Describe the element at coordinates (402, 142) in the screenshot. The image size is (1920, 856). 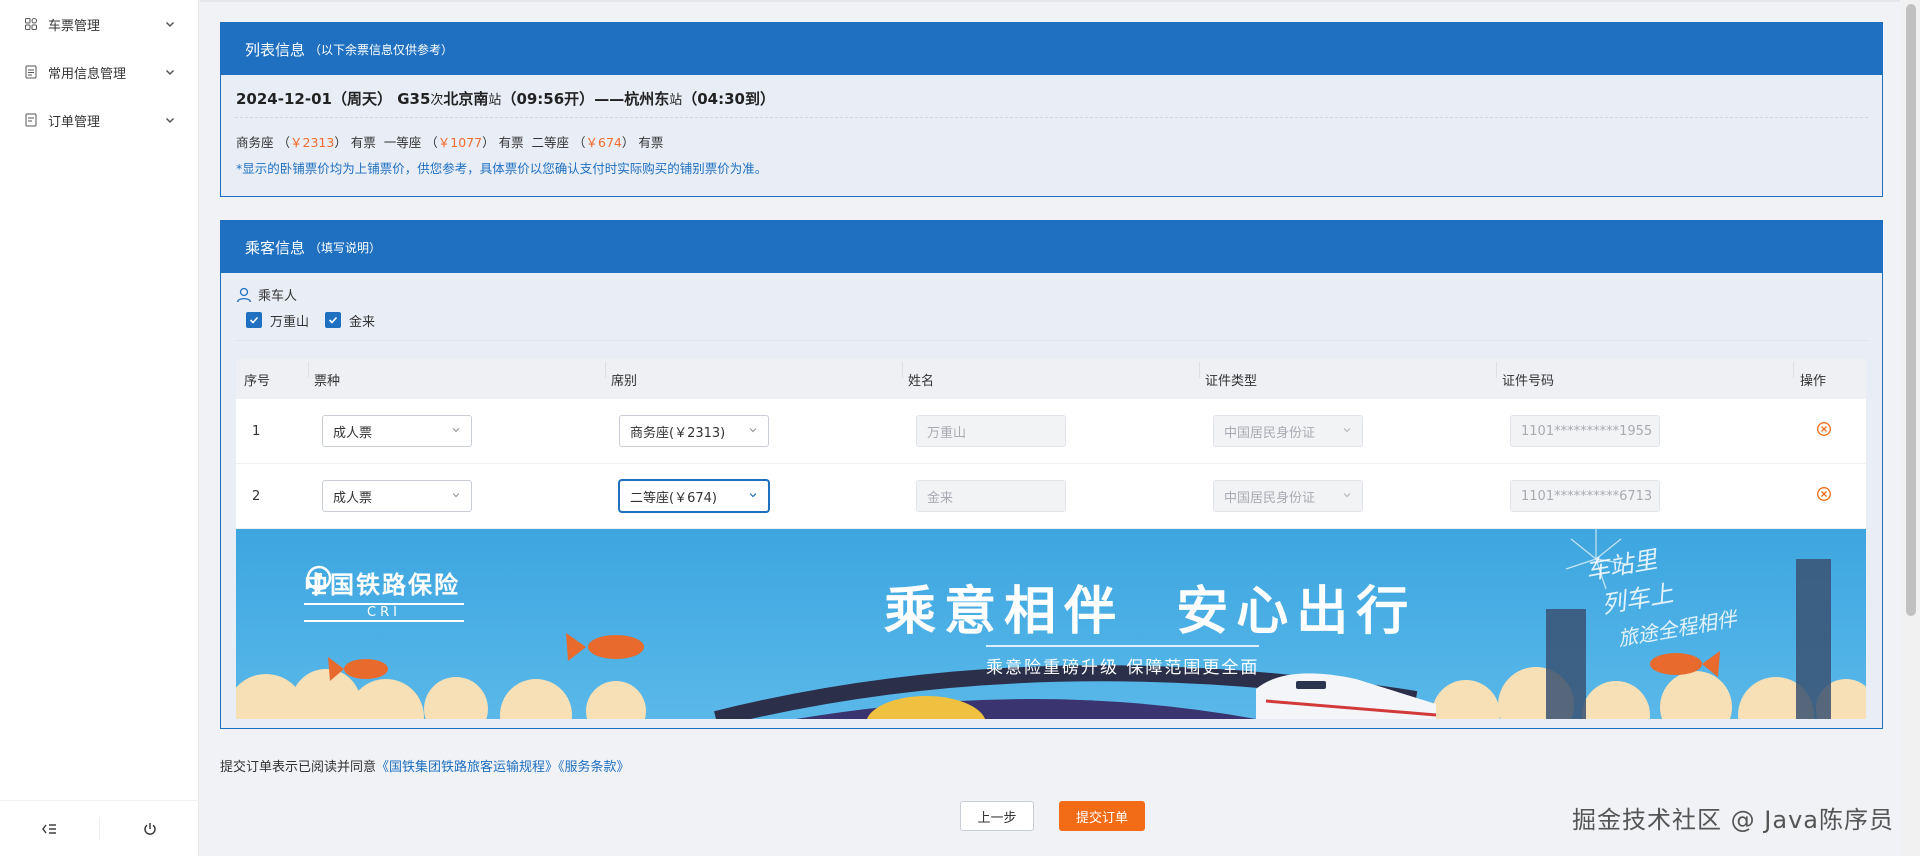
I see `seat-name: 一等座` at that location.